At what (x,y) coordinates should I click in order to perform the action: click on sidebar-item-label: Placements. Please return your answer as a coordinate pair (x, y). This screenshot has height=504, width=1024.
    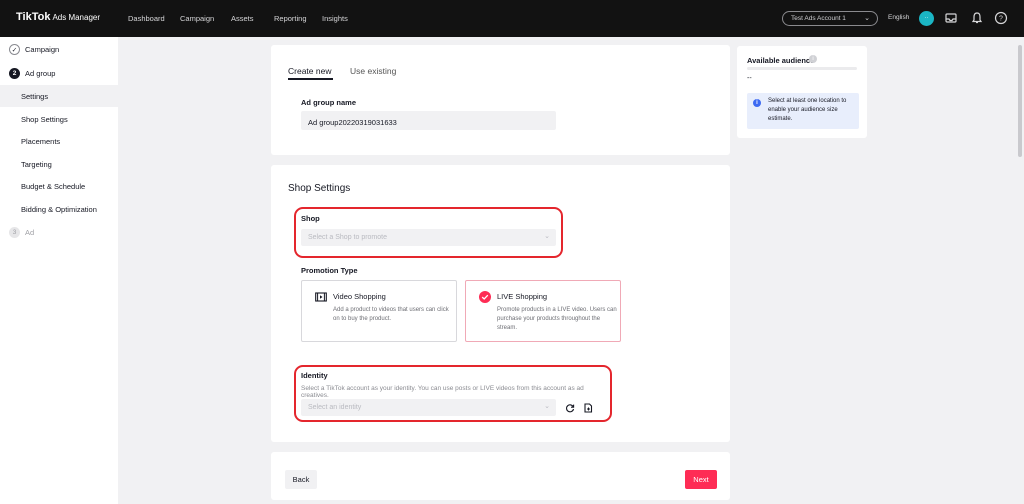
    Looking at the image, I should click on (41, 141).